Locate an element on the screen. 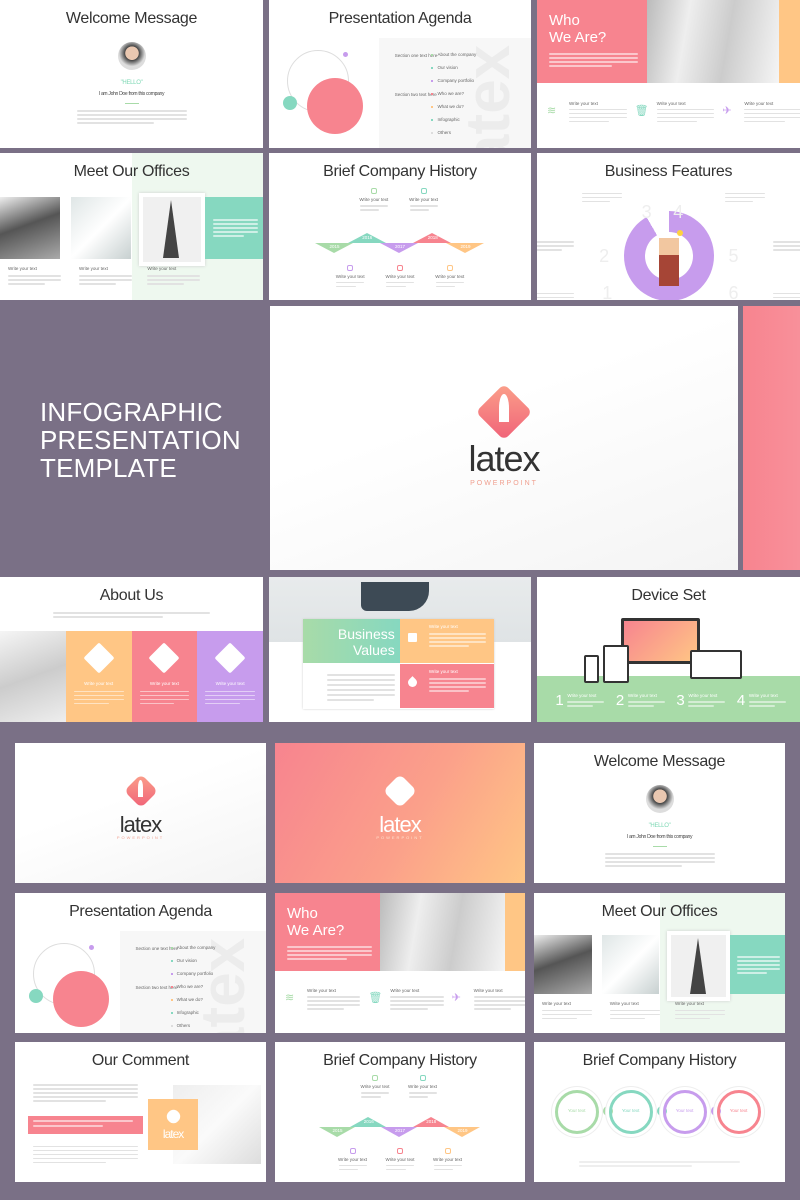 The image size is (800, 1200). slide-title: Business Features is located at coordinates (668, 171).